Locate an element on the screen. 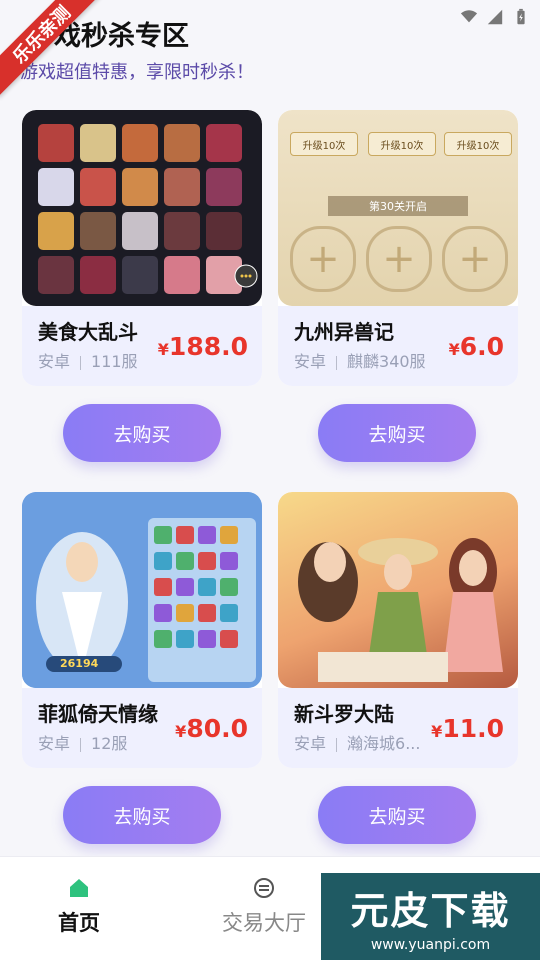 The height and width of the screenshot is (961, 540). product-name: 新斗罗大陆 is located at coordinates (344, 714).